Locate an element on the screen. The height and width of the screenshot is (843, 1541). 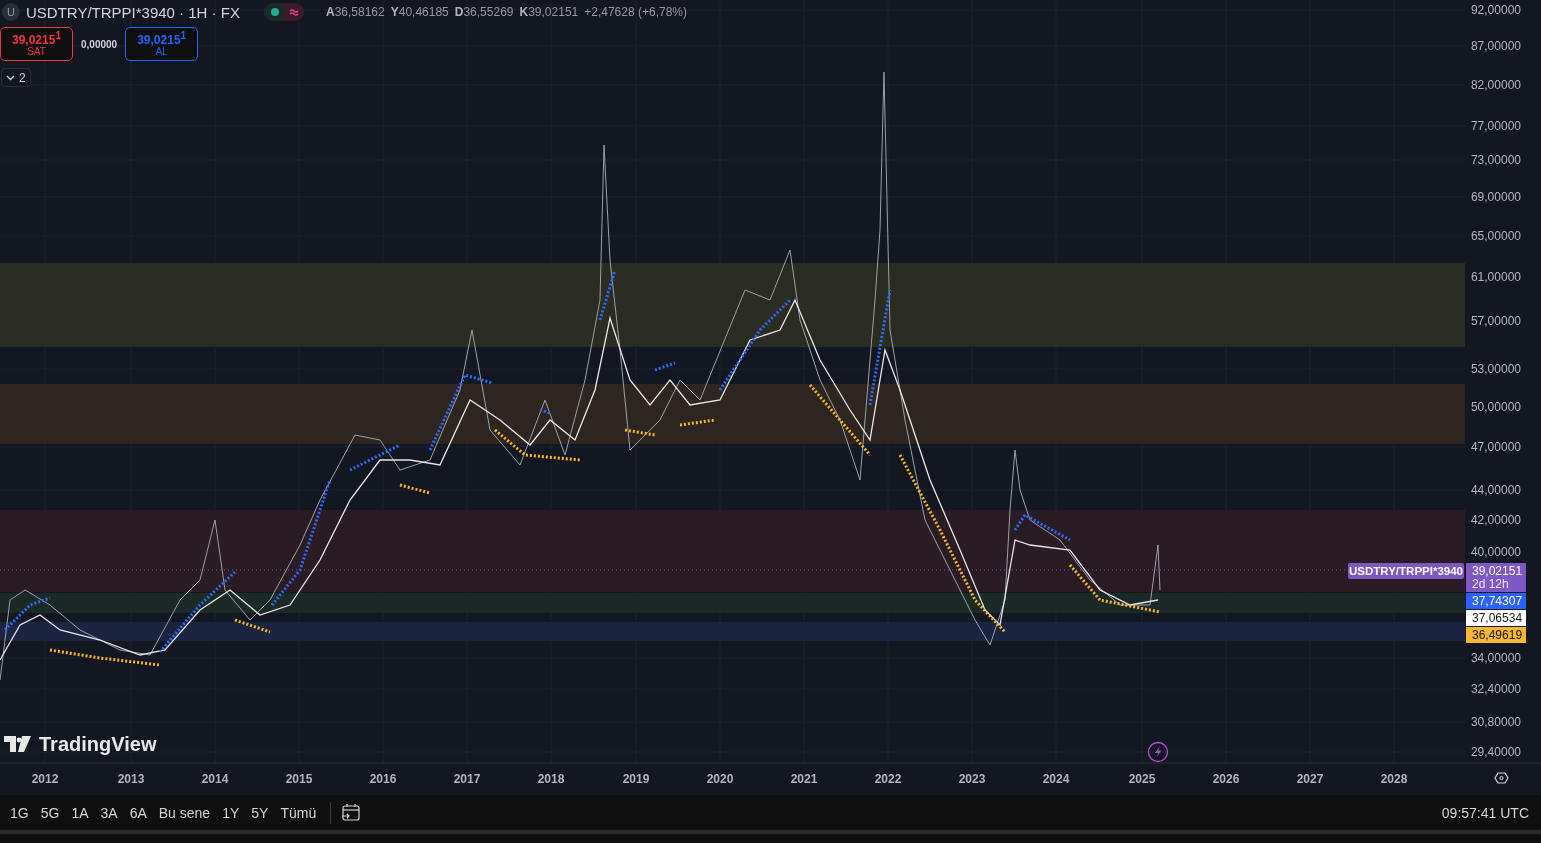
price-axis-label: 82,00000 is located at coordinates (1495, 85).